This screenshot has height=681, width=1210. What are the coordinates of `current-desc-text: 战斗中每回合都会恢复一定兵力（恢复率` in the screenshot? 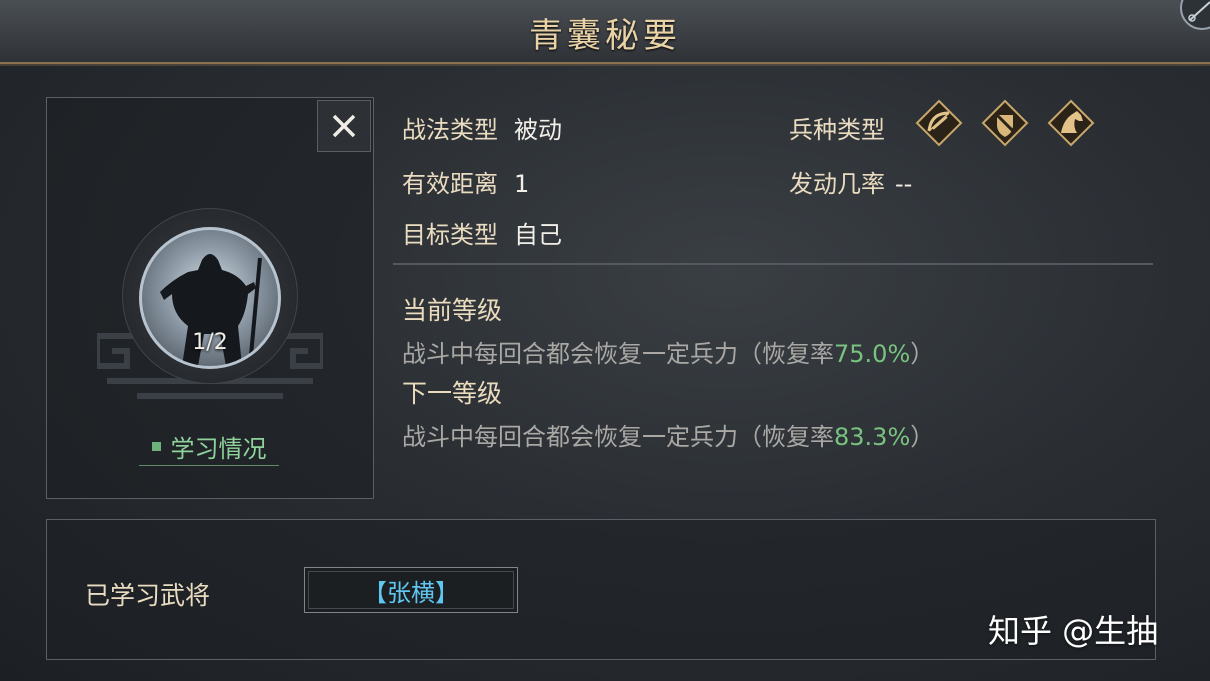 It's located at (618, 354).